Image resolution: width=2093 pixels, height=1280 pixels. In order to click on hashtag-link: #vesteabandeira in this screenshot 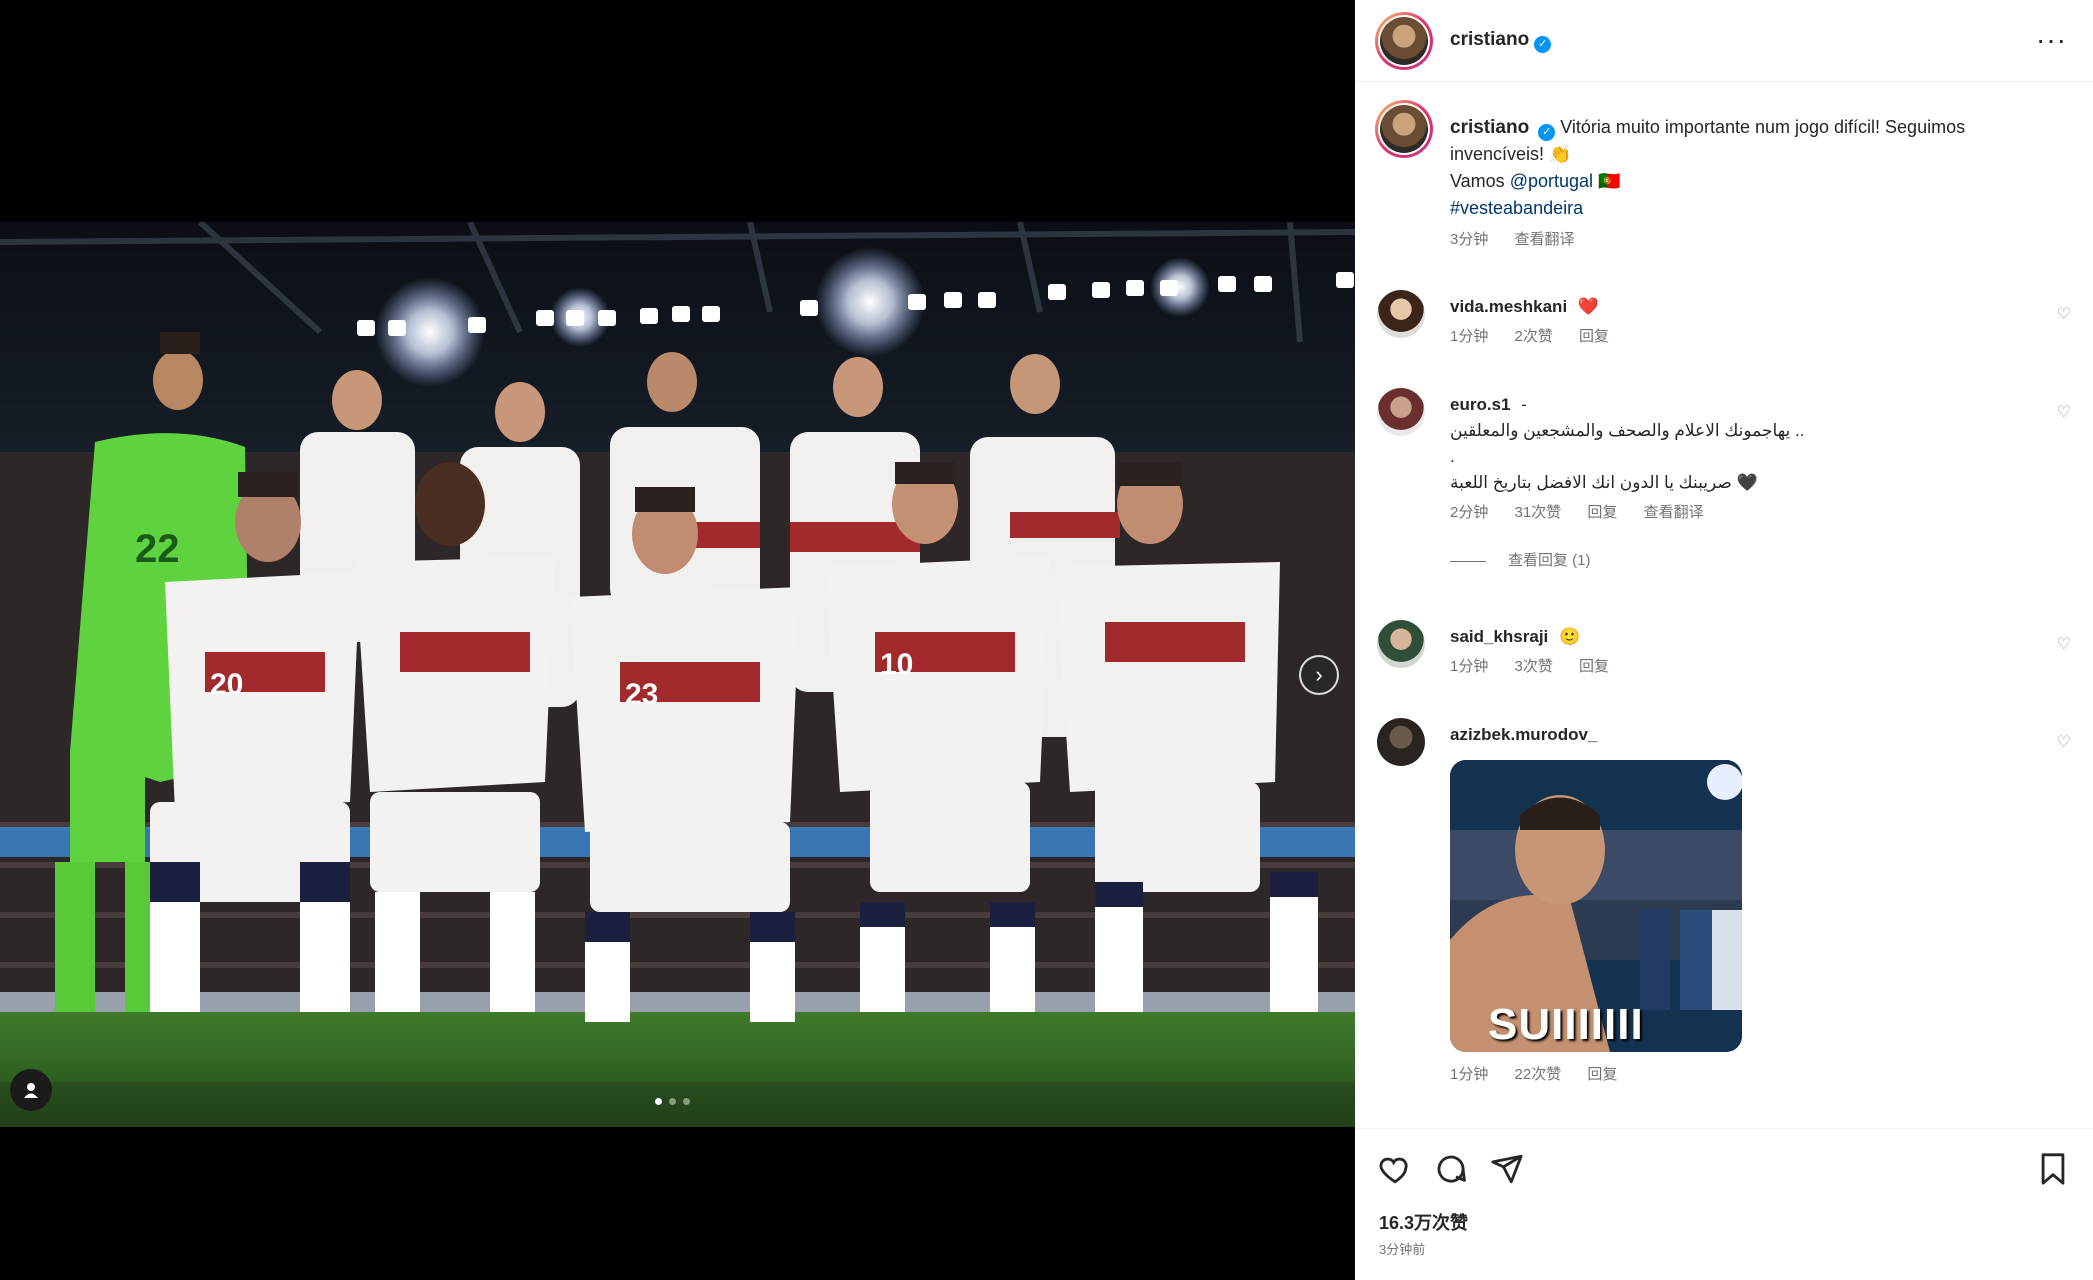, I will do `click(1516, 208)`.